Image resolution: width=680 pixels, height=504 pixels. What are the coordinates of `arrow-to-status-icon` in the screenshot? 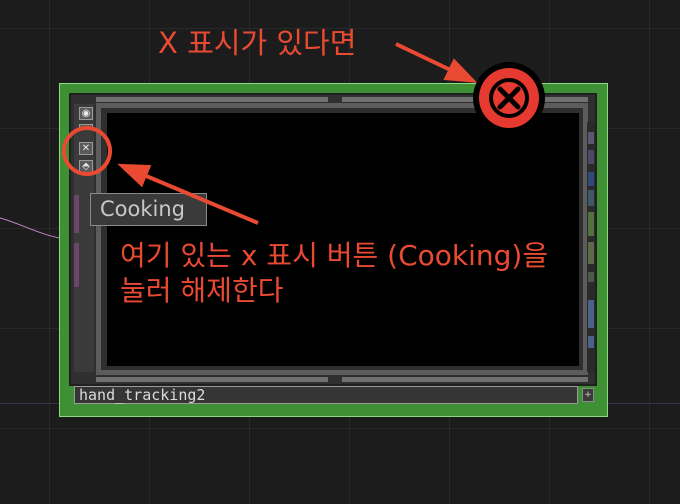 It's located at (436, 62).